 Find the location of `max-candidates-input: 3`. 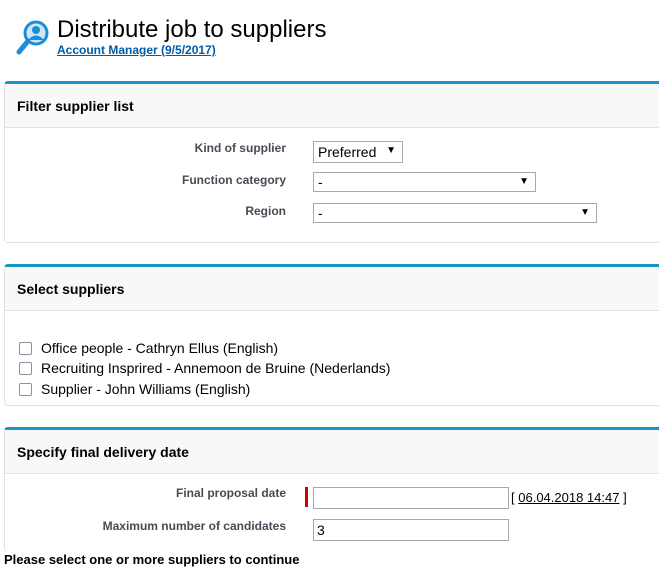

max-candidates-input: 3 is located at coordinates (411, 530).